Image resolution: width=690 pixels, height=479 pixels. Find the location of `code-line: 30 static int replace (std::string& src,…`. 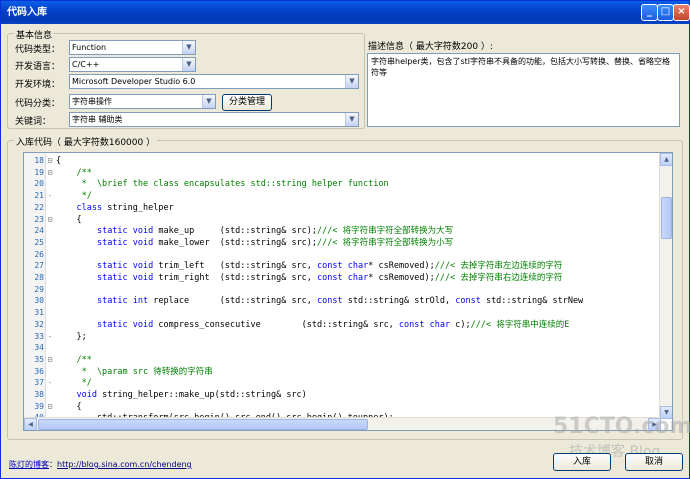

code-line: 30 static int replace (std::string& src,… is located at coordinates (344, 301).